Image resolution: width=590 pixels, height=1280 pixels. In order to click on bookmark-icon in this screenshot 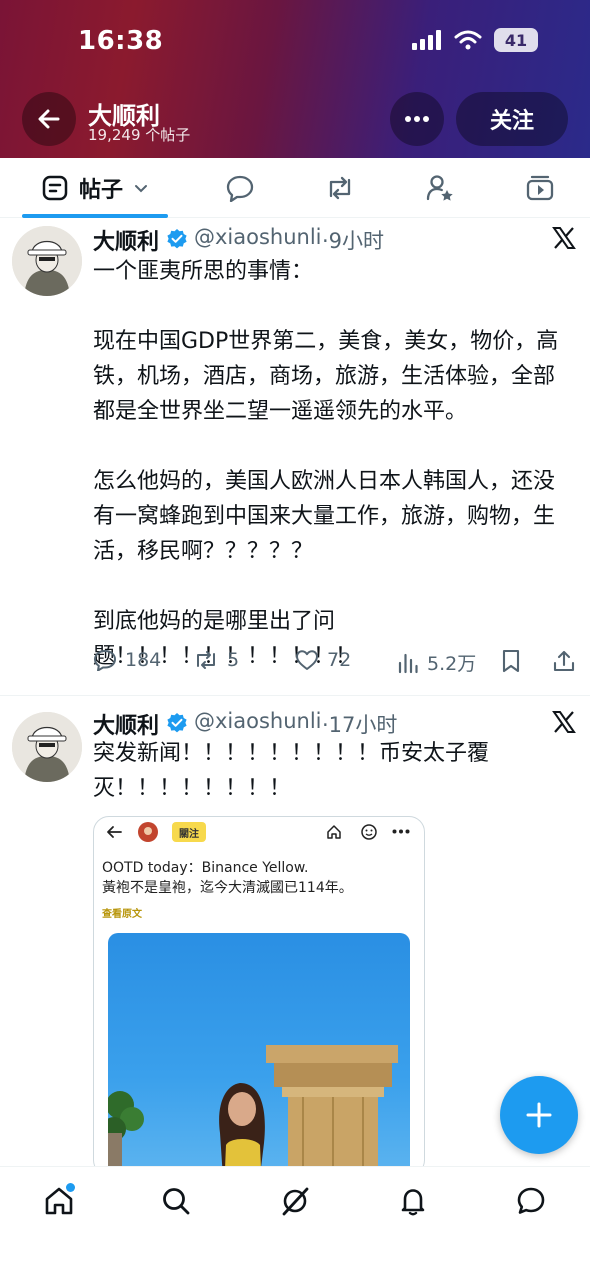, I will do `click(511, 661)`.